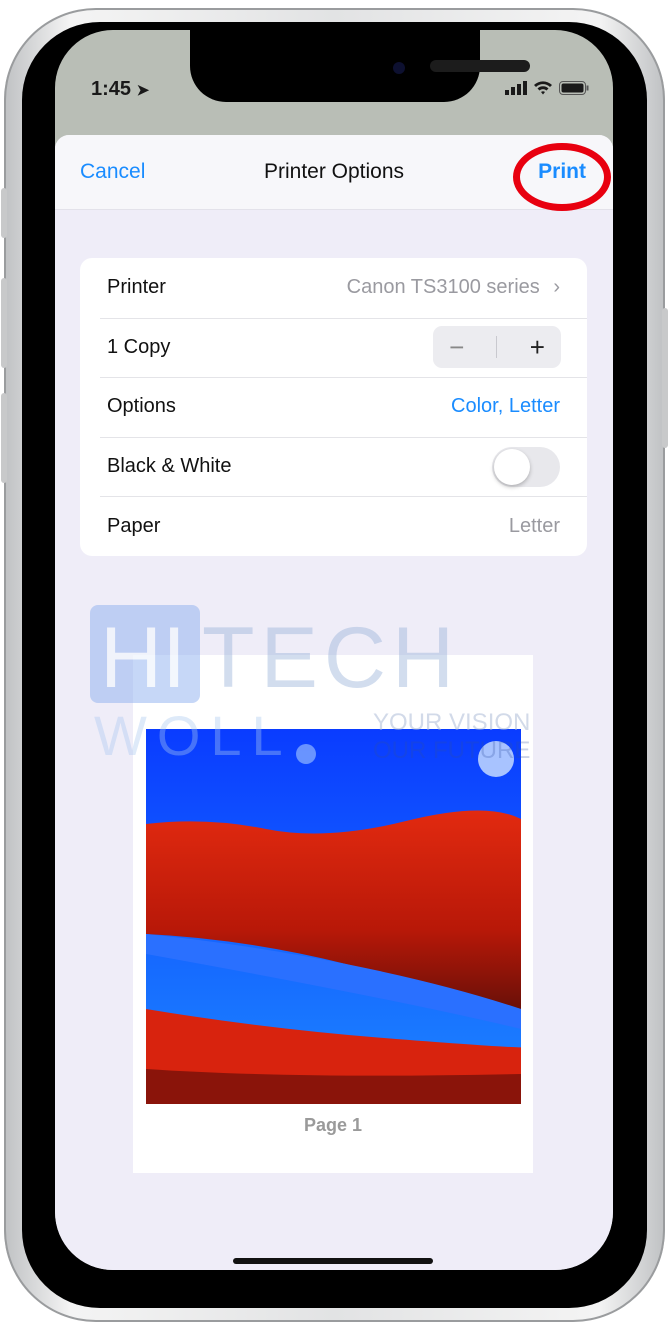  I want to click on printer-value: Canon TS3100 series, so click(443, 287).